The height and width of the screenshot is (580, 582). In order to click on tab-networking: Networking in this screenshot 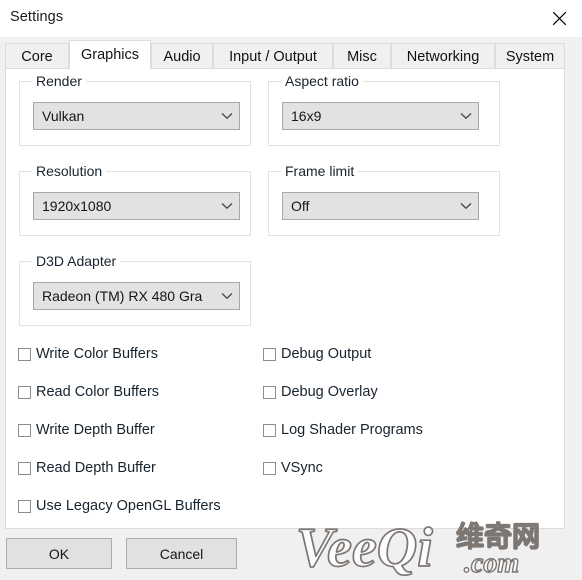, I will do `click(443, 56)`.